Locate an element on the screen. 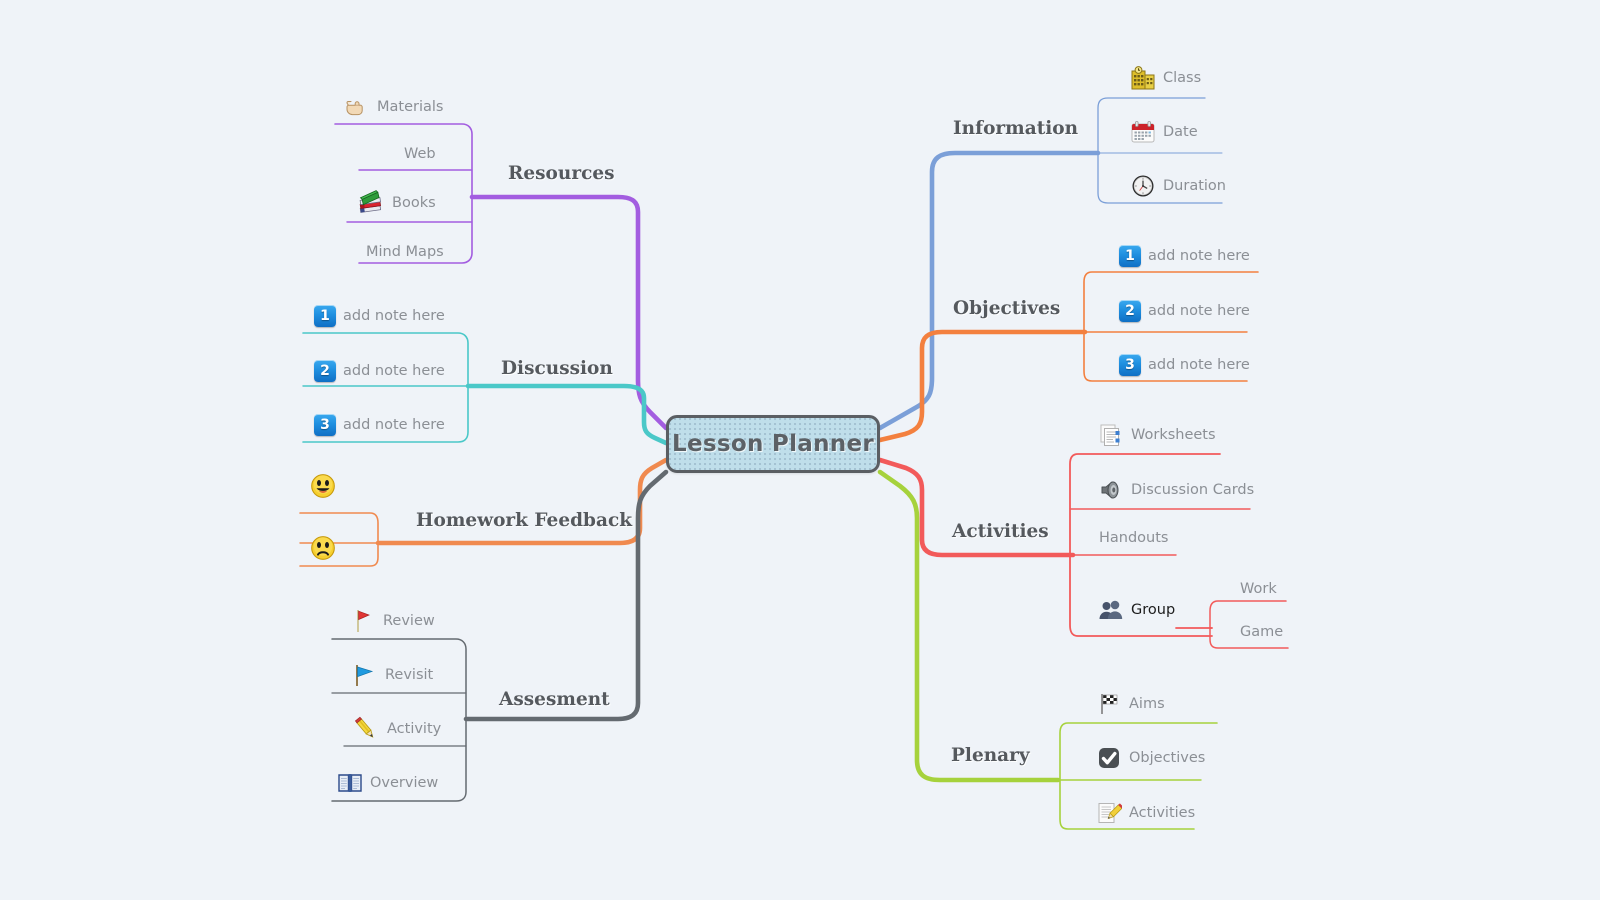 The height and width of the screenshot is (900, 1600). leaf-label: Work is located at coordinates (1258, 589).